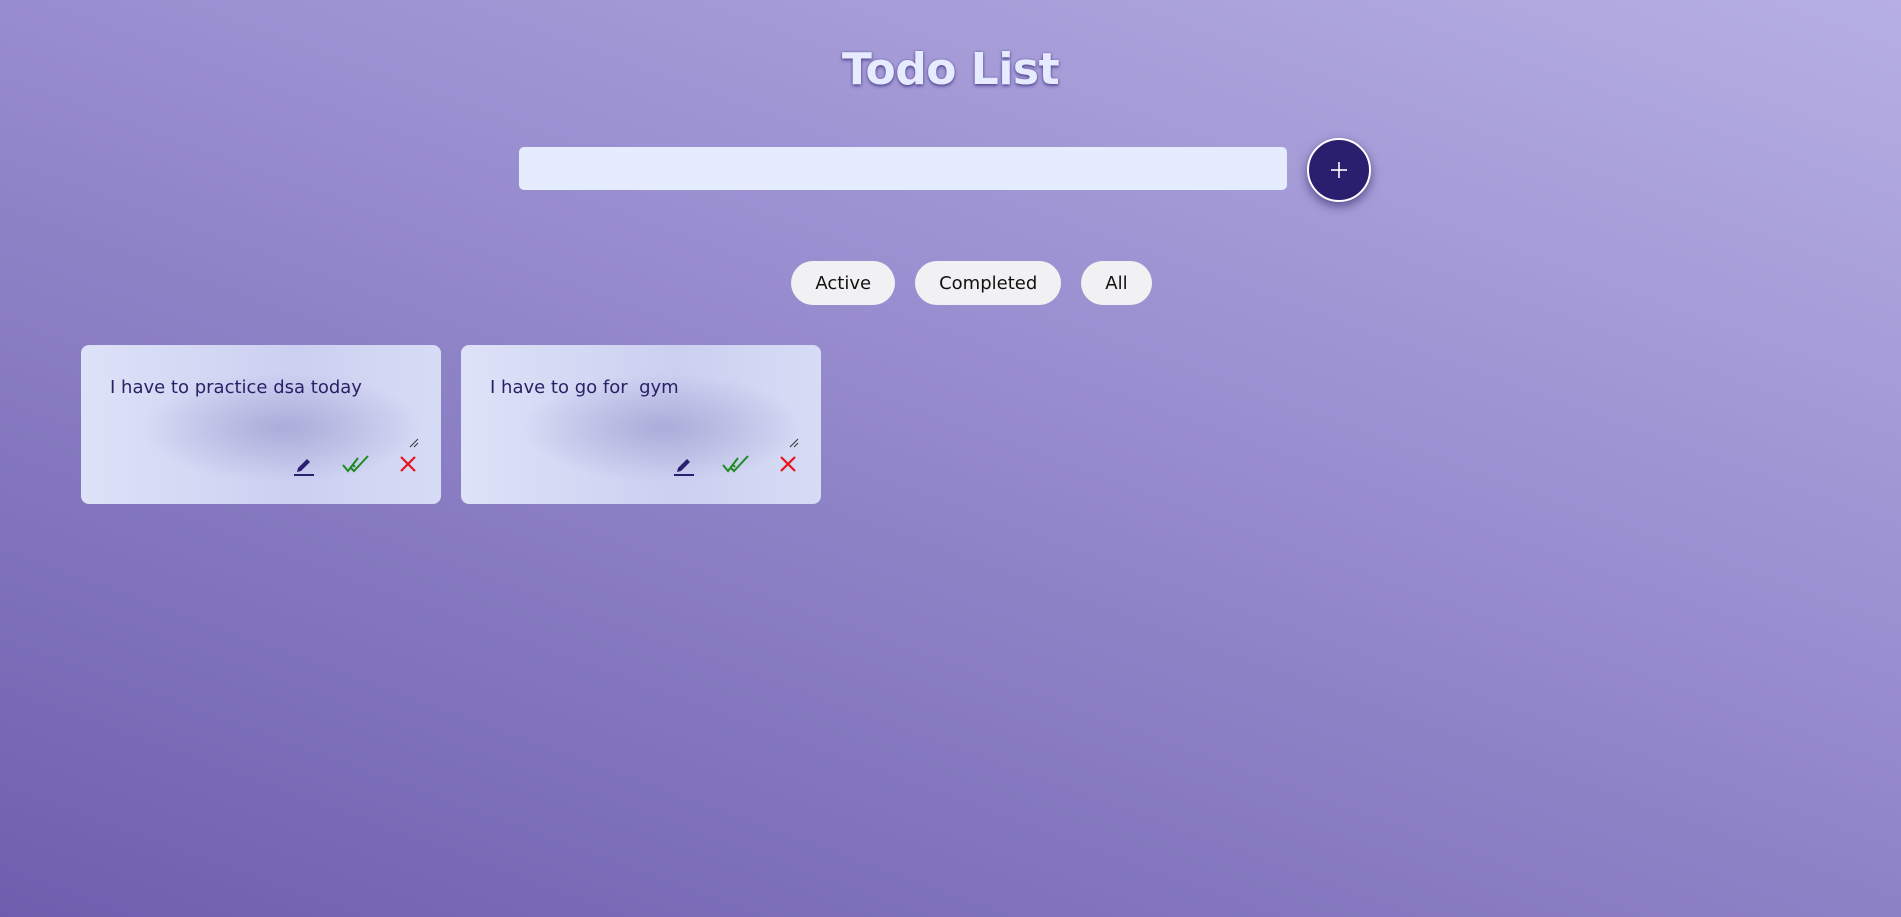  I want to click on filter-all-button: All, so click(1116, 283).